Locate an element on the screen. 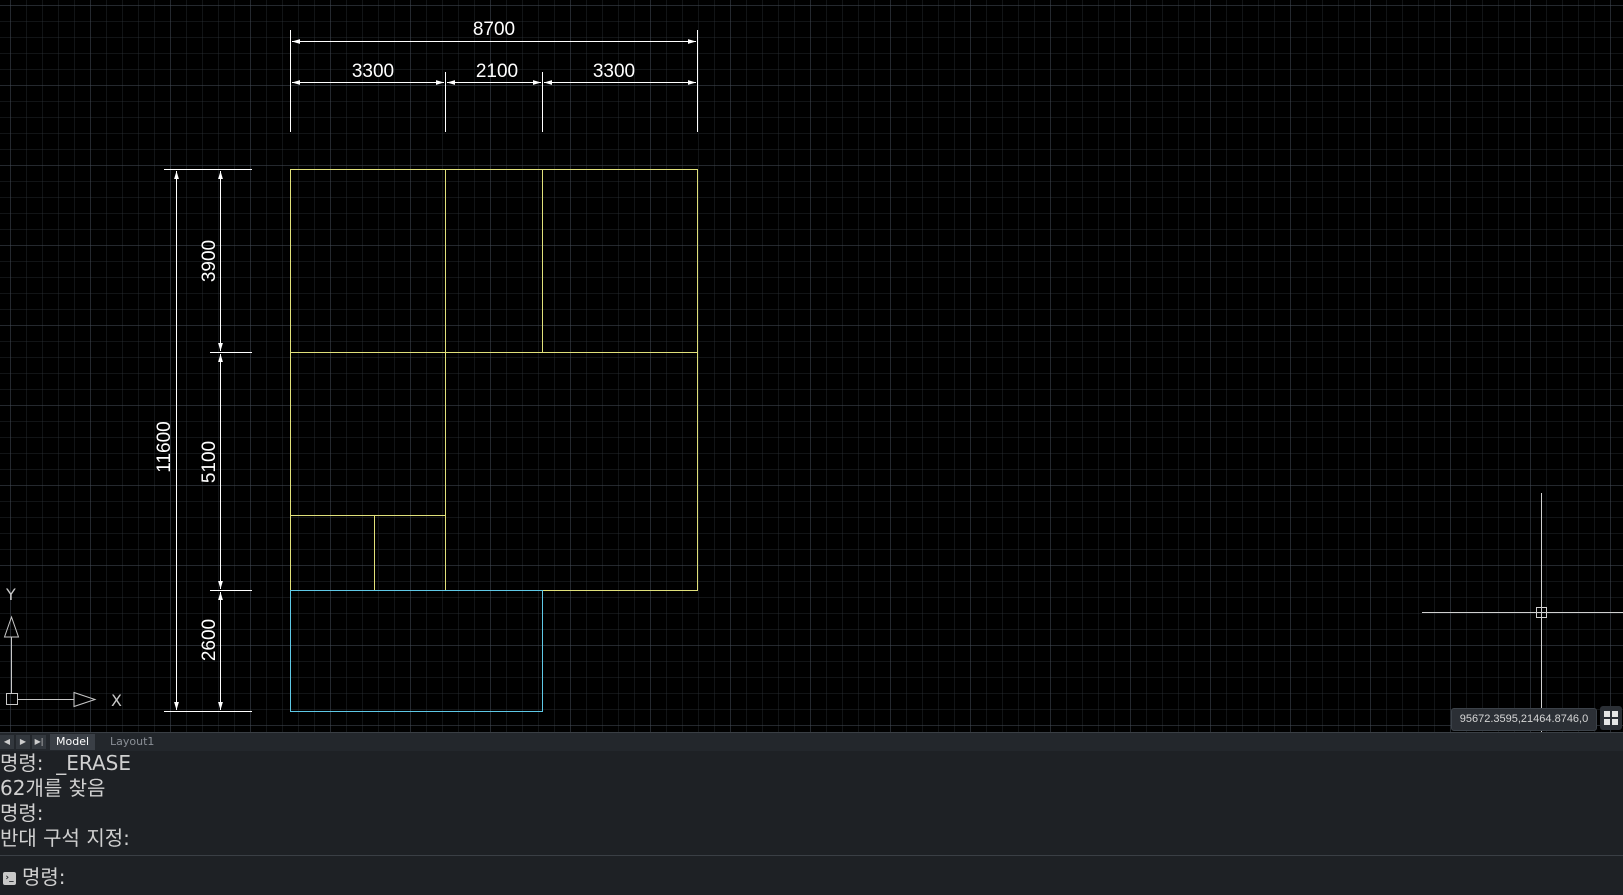  tab-layout1: Layout1 is located at coordinates (132, 742).